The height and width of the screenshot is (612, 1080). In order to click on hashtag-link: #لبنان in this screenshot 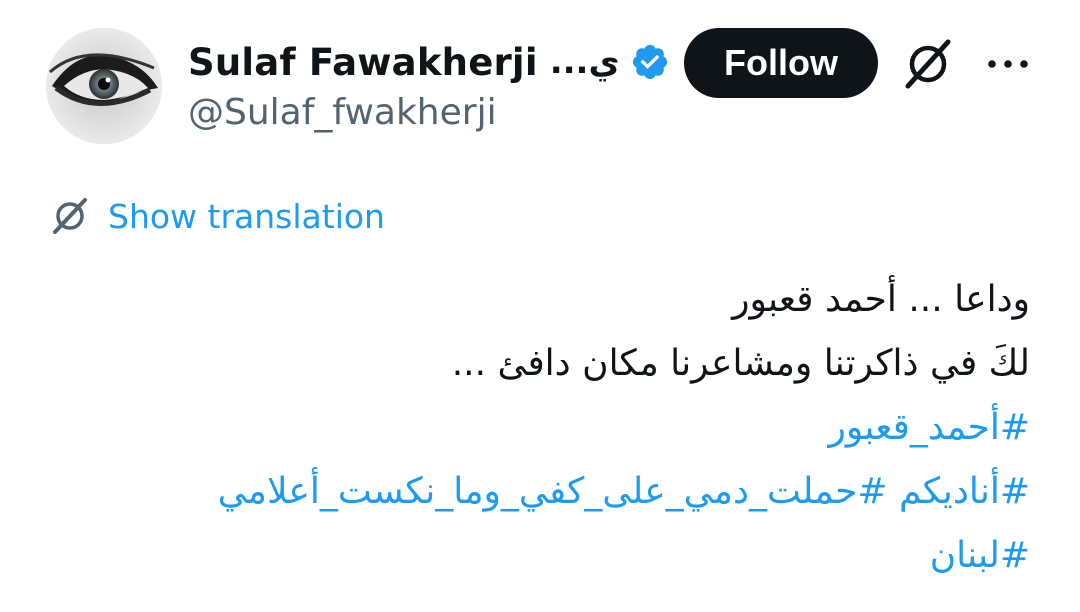, I will do `click(980, 555)`.